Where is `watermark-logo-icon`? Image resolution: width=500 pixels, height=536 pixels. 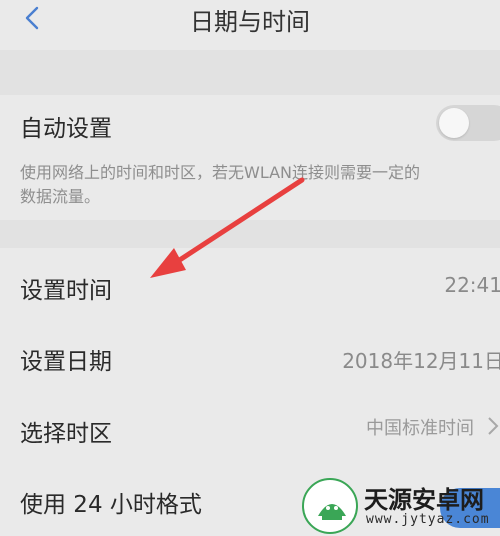
watermark-logo-icon is located at coordinates (330, 506).